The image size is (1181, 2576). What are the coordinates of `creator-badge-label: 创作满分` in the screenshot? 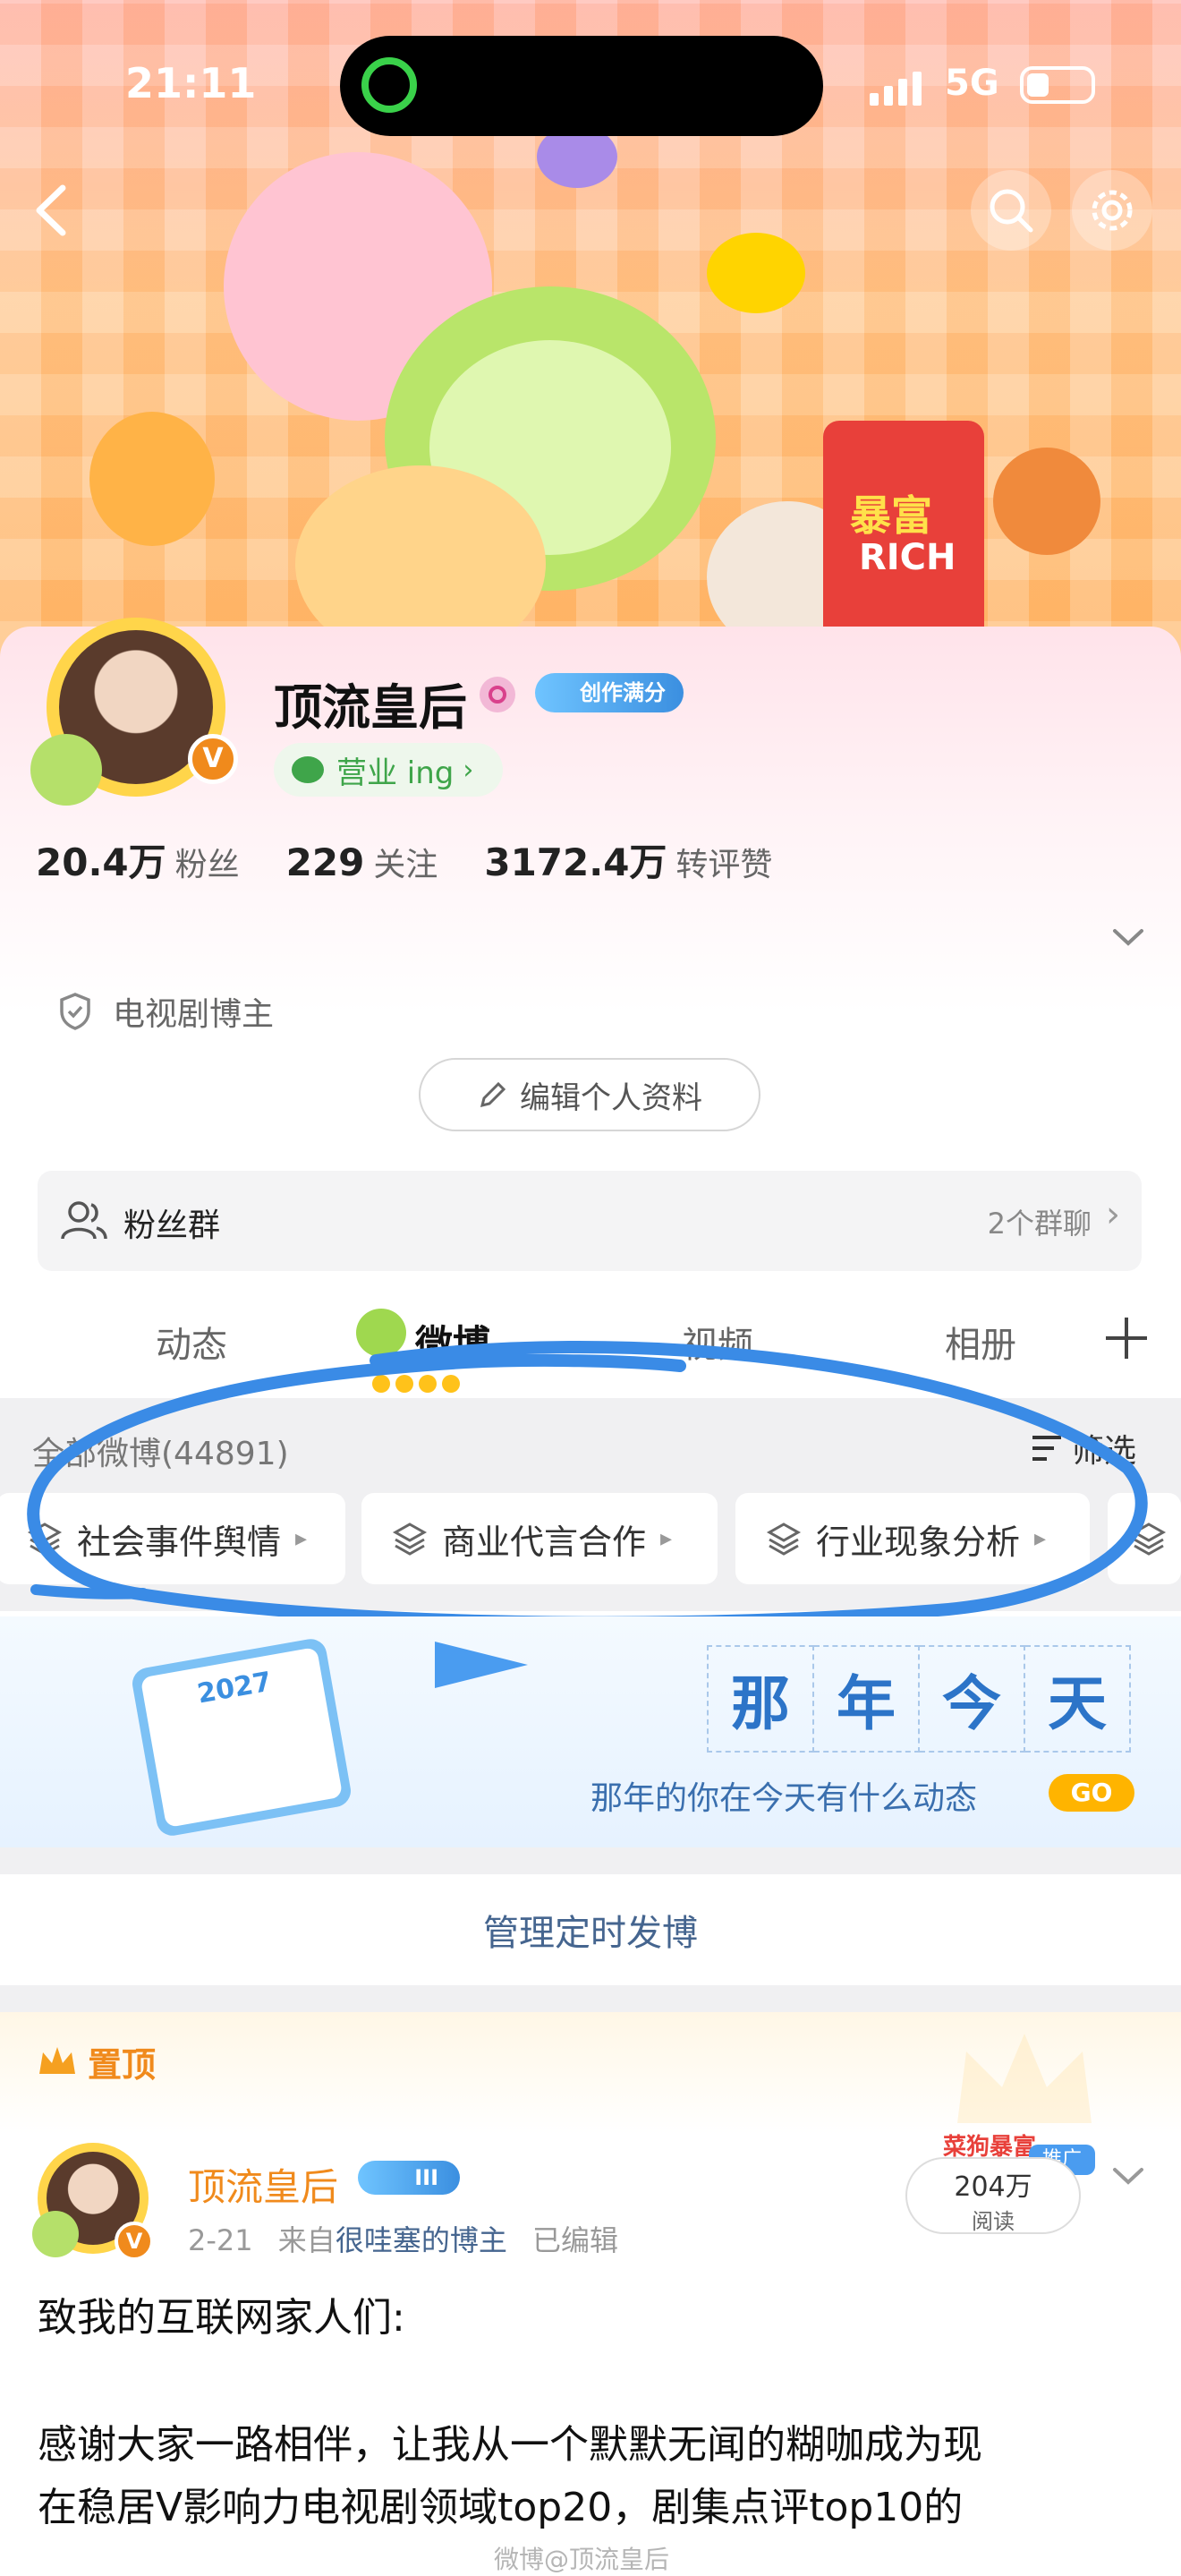 It's located at (623, 692).